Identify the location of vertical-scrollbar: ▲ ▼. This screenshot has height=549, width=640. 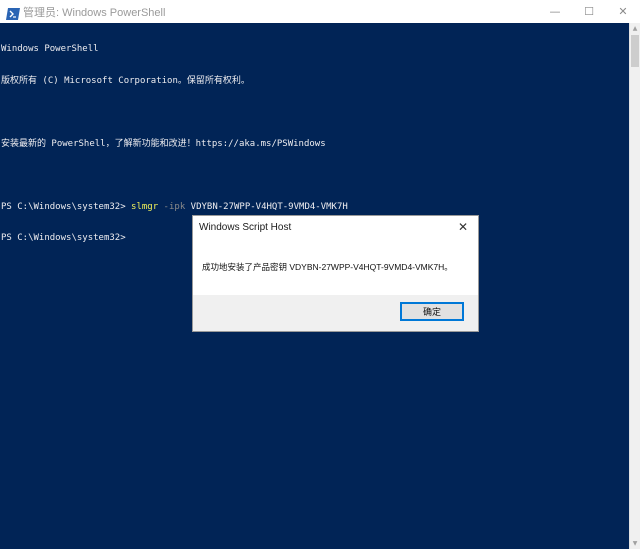
(634, 286).